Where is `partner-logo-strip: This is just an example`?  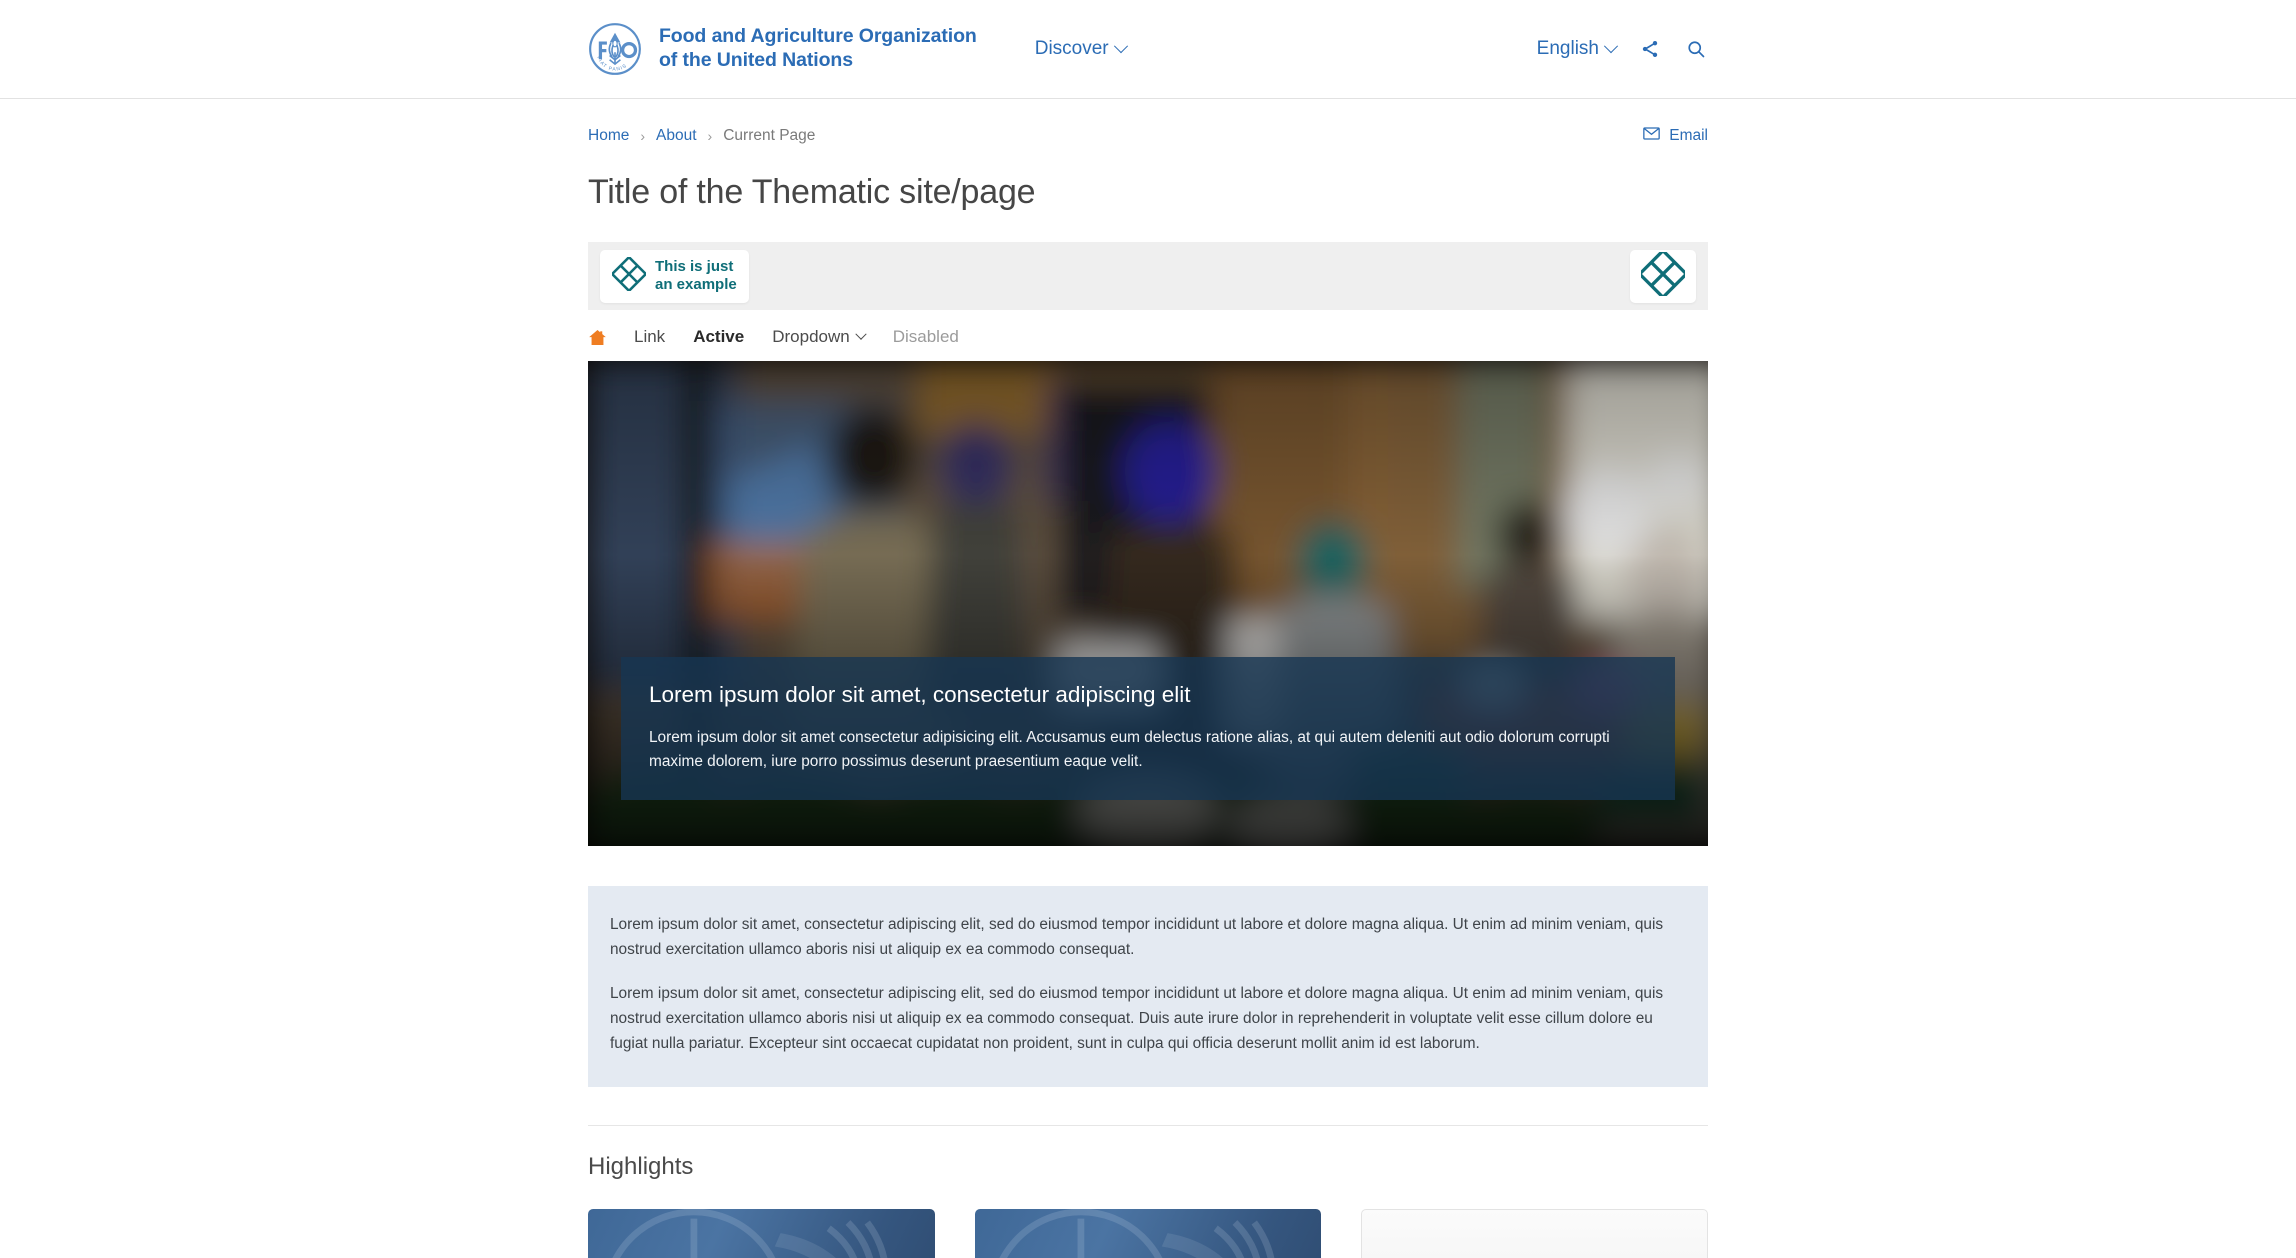
partner-logo-strip: This is just an example is located at coordinates (1148, 276).